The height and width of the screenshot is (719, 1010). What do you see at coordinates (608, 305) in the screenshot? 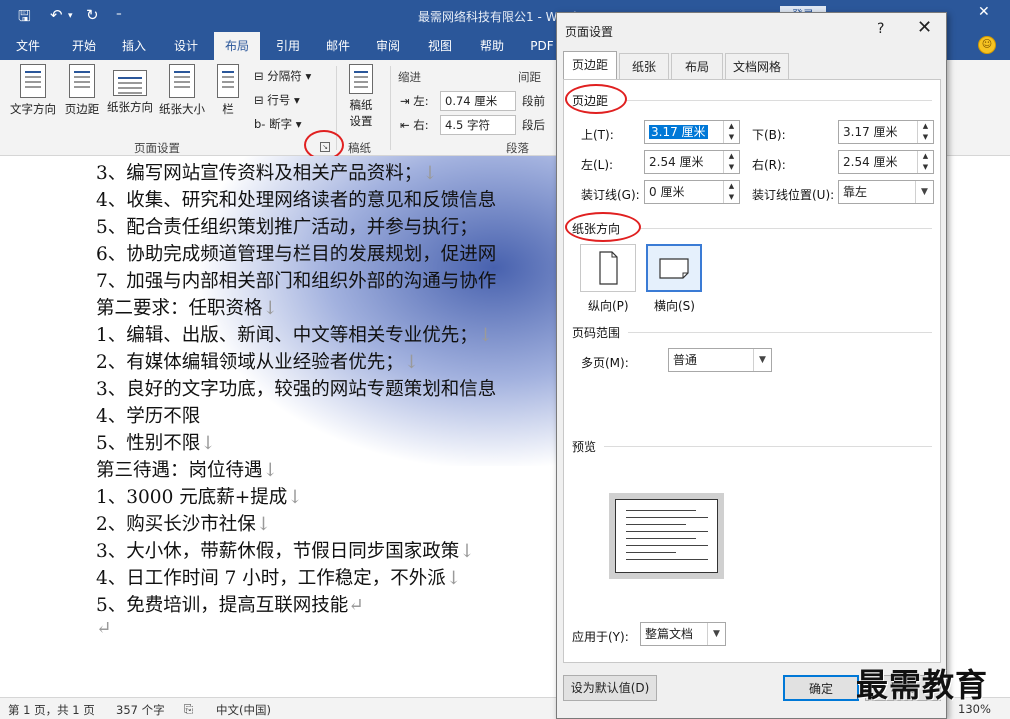
I see `portrait-label: 纵向(P)` at bounding box center [608, 305].